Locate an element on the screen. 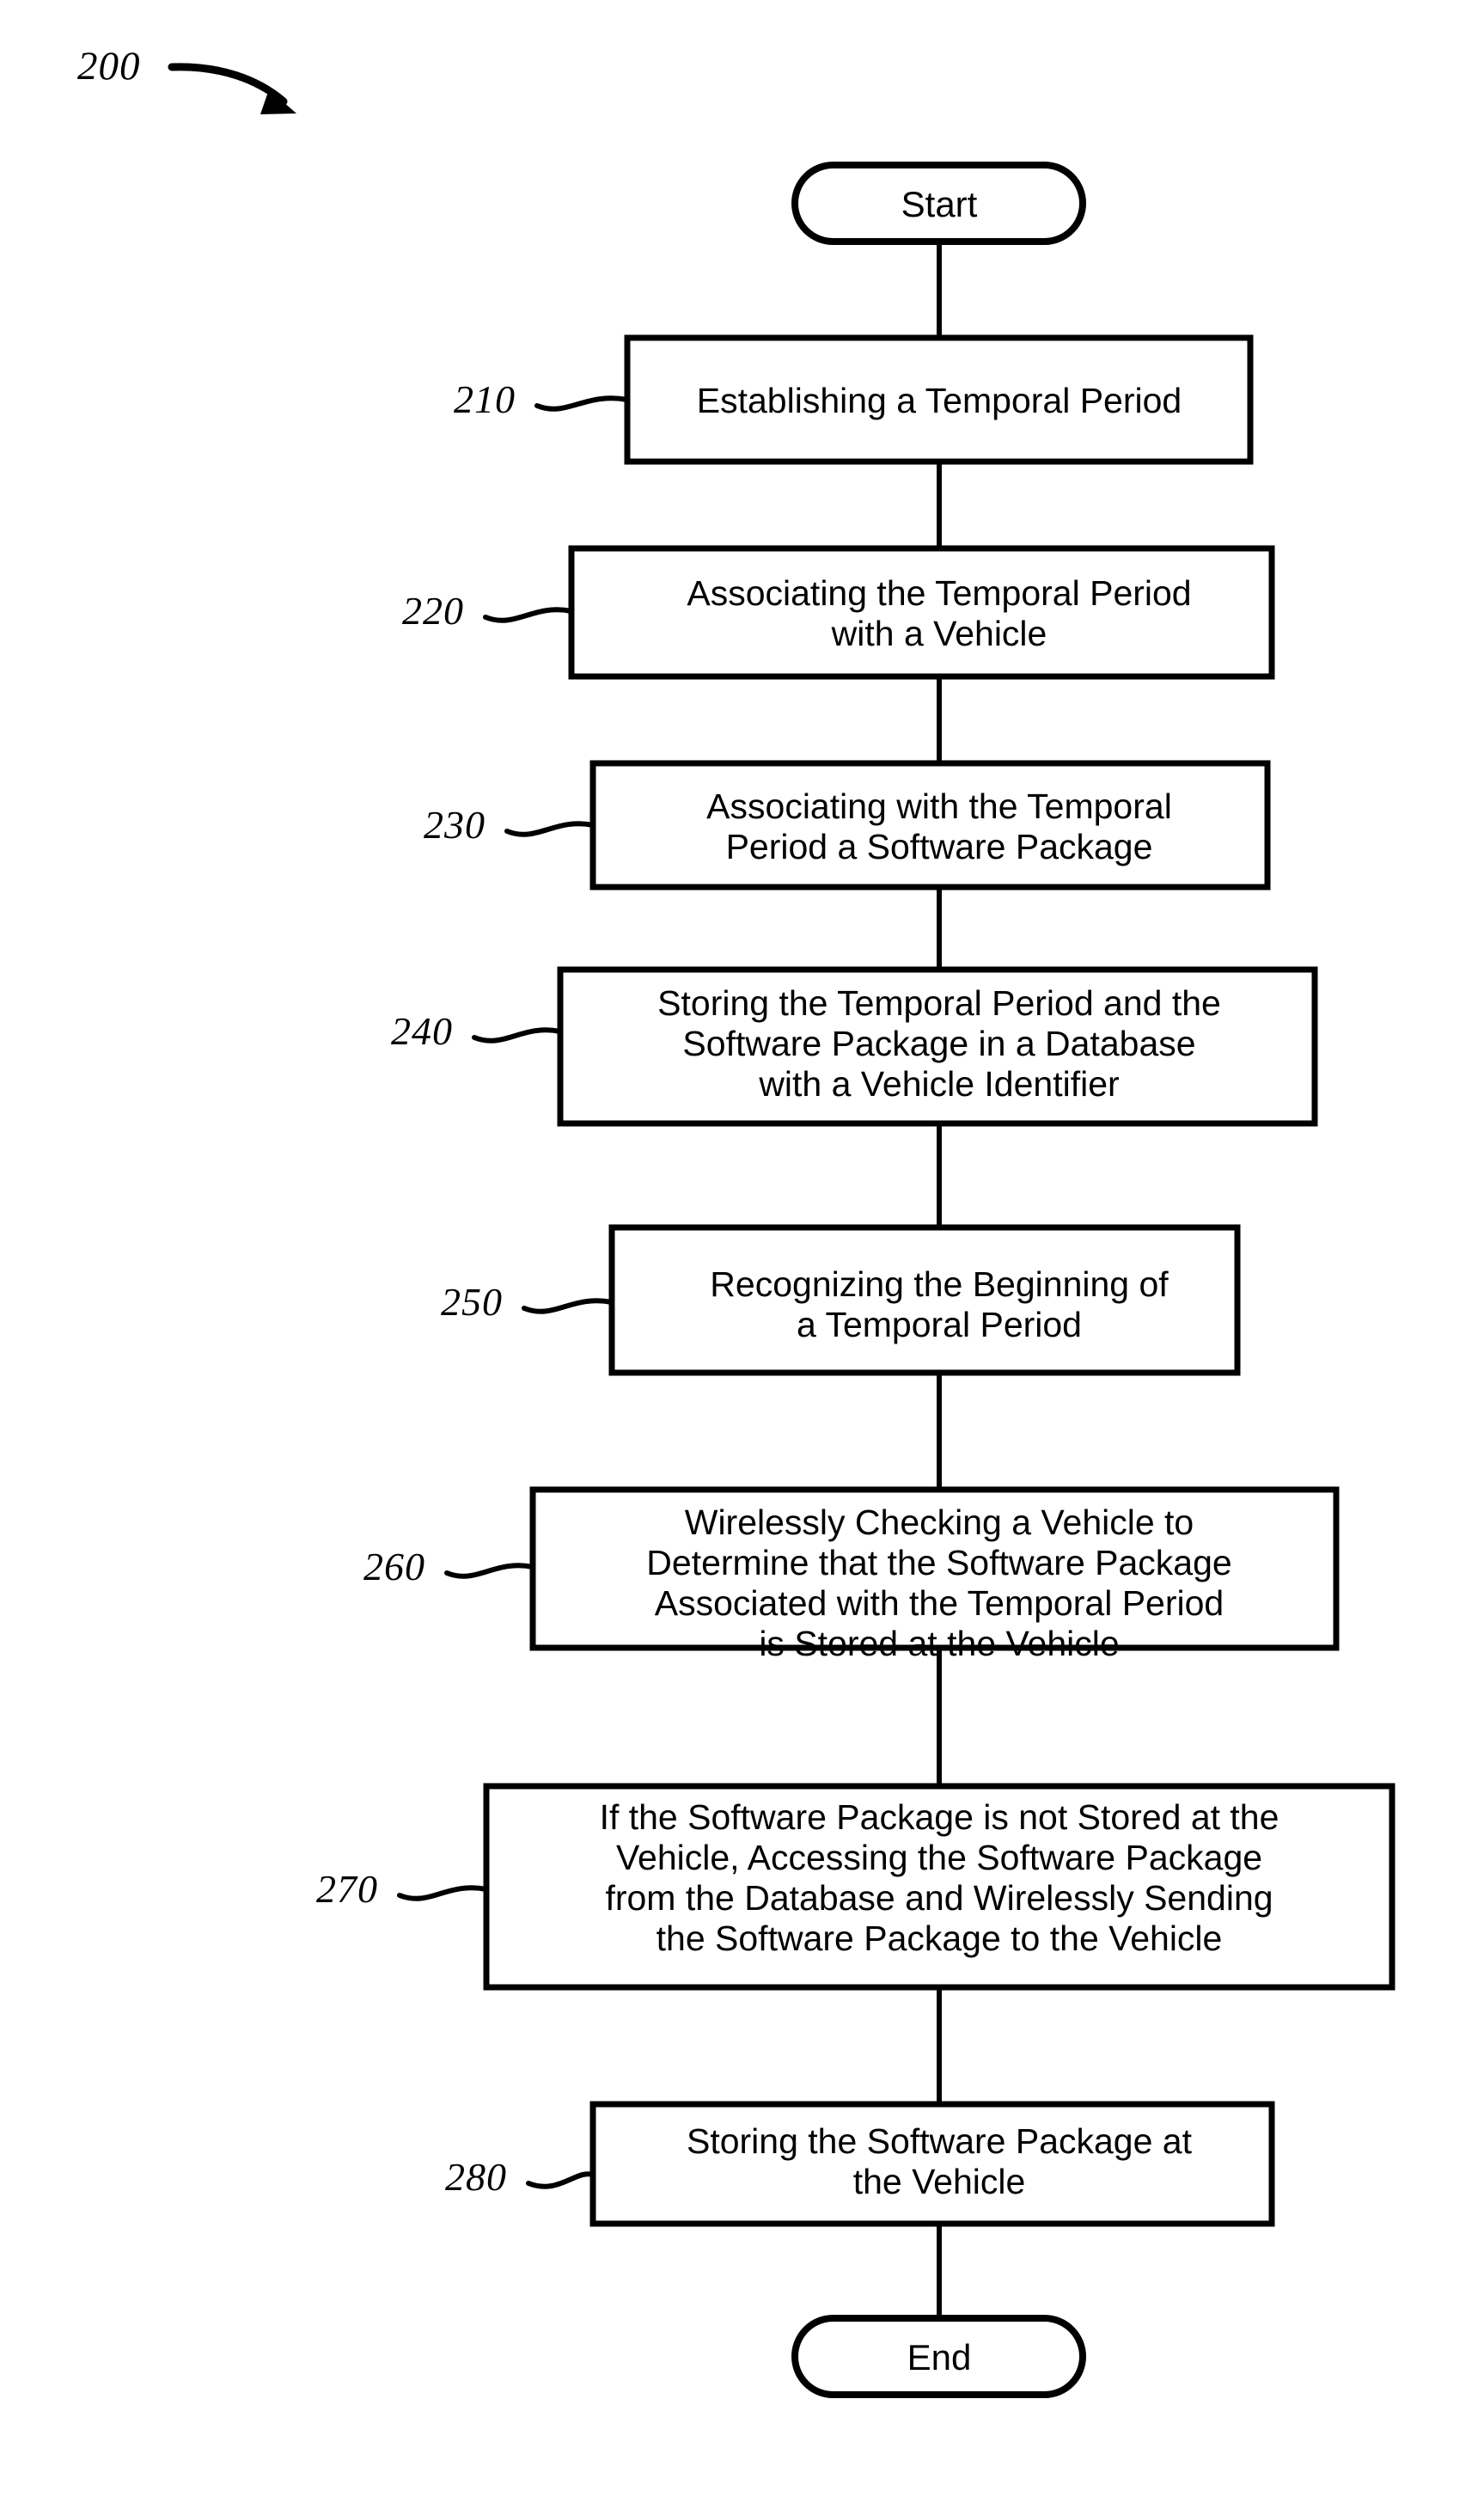  step-240-line-3: with a Vehicle Identifier is located at coordinates (939, 1084).